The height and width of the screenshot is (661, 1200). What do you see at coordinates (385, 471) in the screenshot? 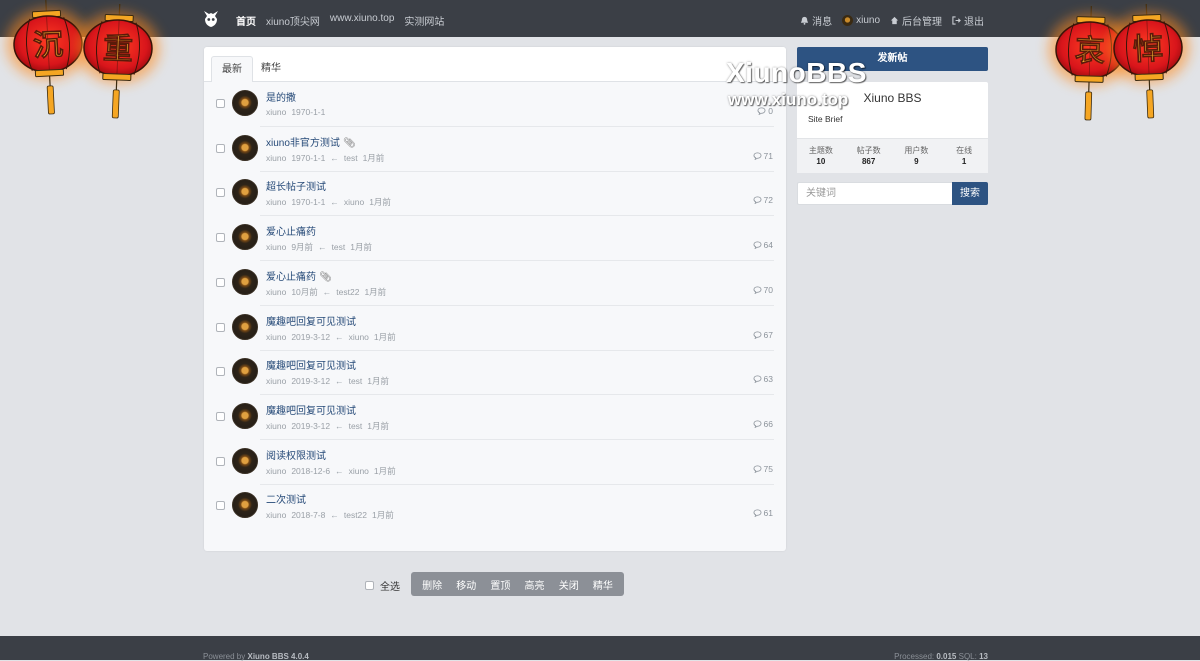
I see `thread-last-time: 1月前` at bounding box center [385, 471].